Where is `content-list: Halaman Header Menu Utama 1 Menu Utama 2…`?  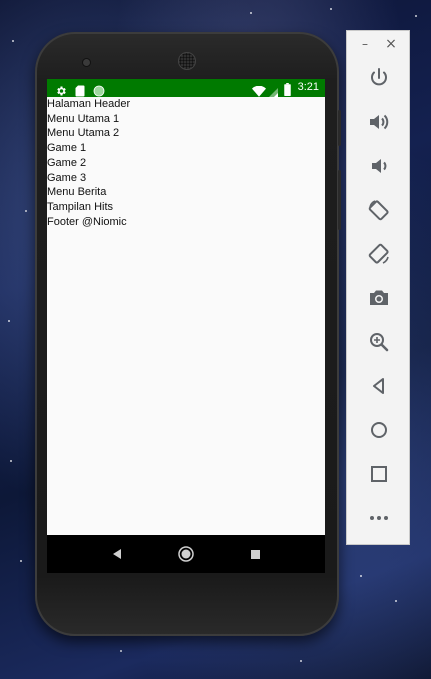
content-list: Halaman Header Menu Utama 1 Menu Utama 2… is located at coordinates (186, 163).